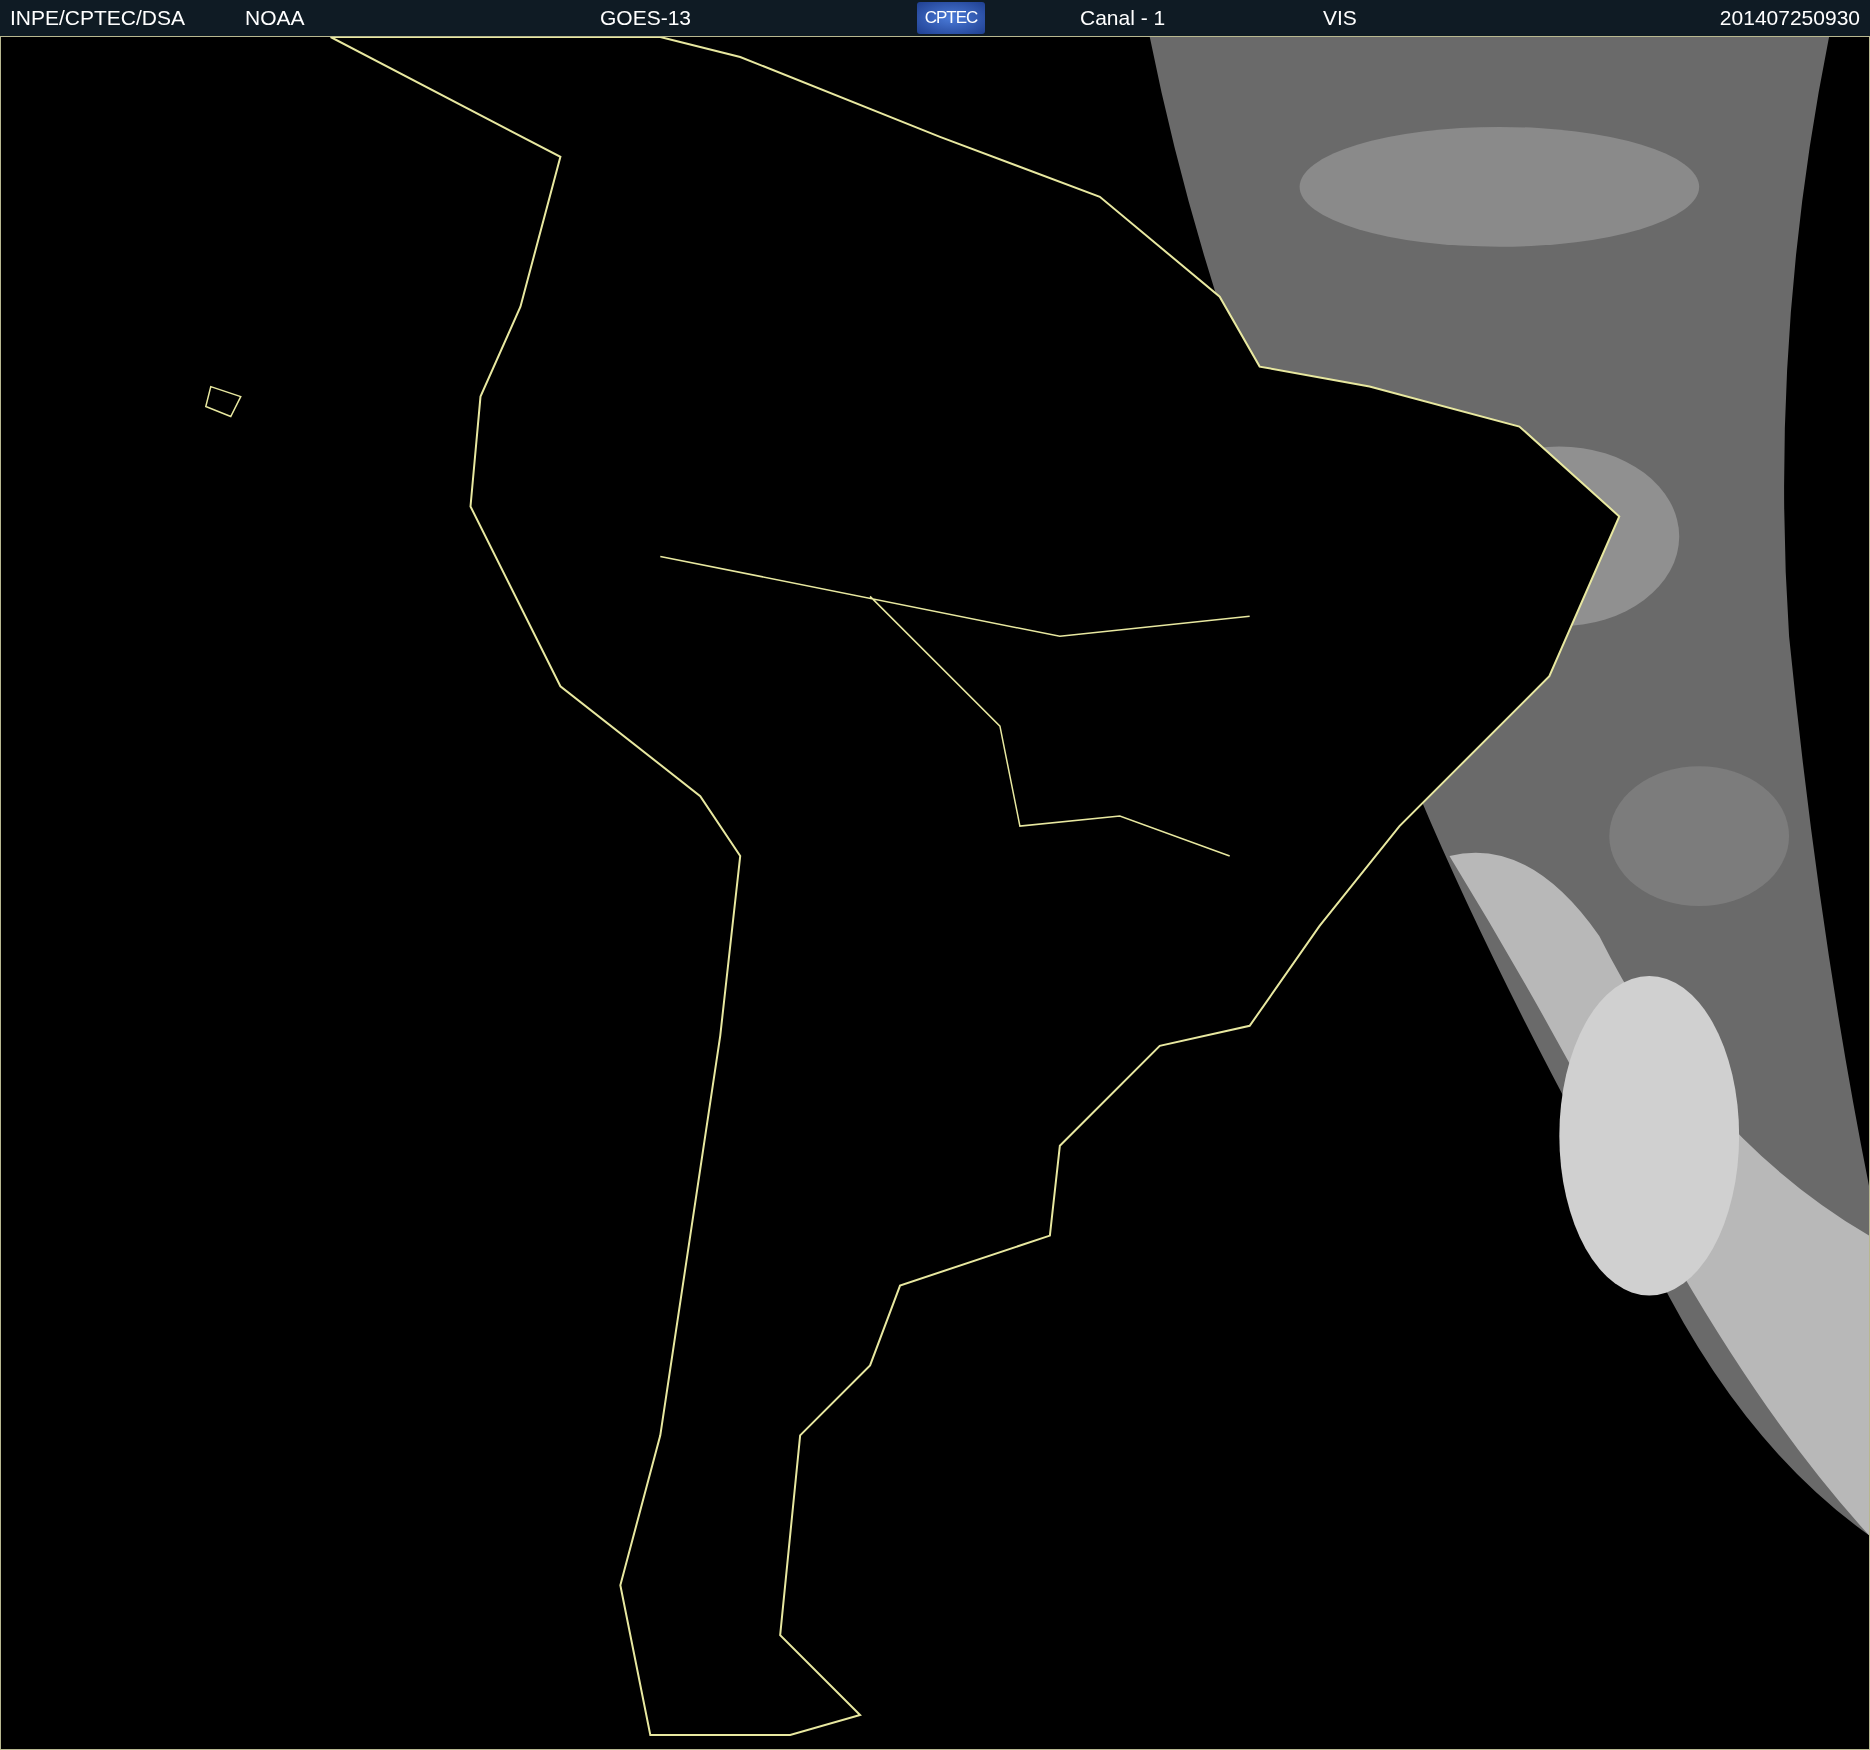 The image size is (1870, 1750). What do you see at coordinates (98, 18) in the screenshot?
I see `header-label: INPE/CPTEC/DSA` at bounding box center [98, 18].